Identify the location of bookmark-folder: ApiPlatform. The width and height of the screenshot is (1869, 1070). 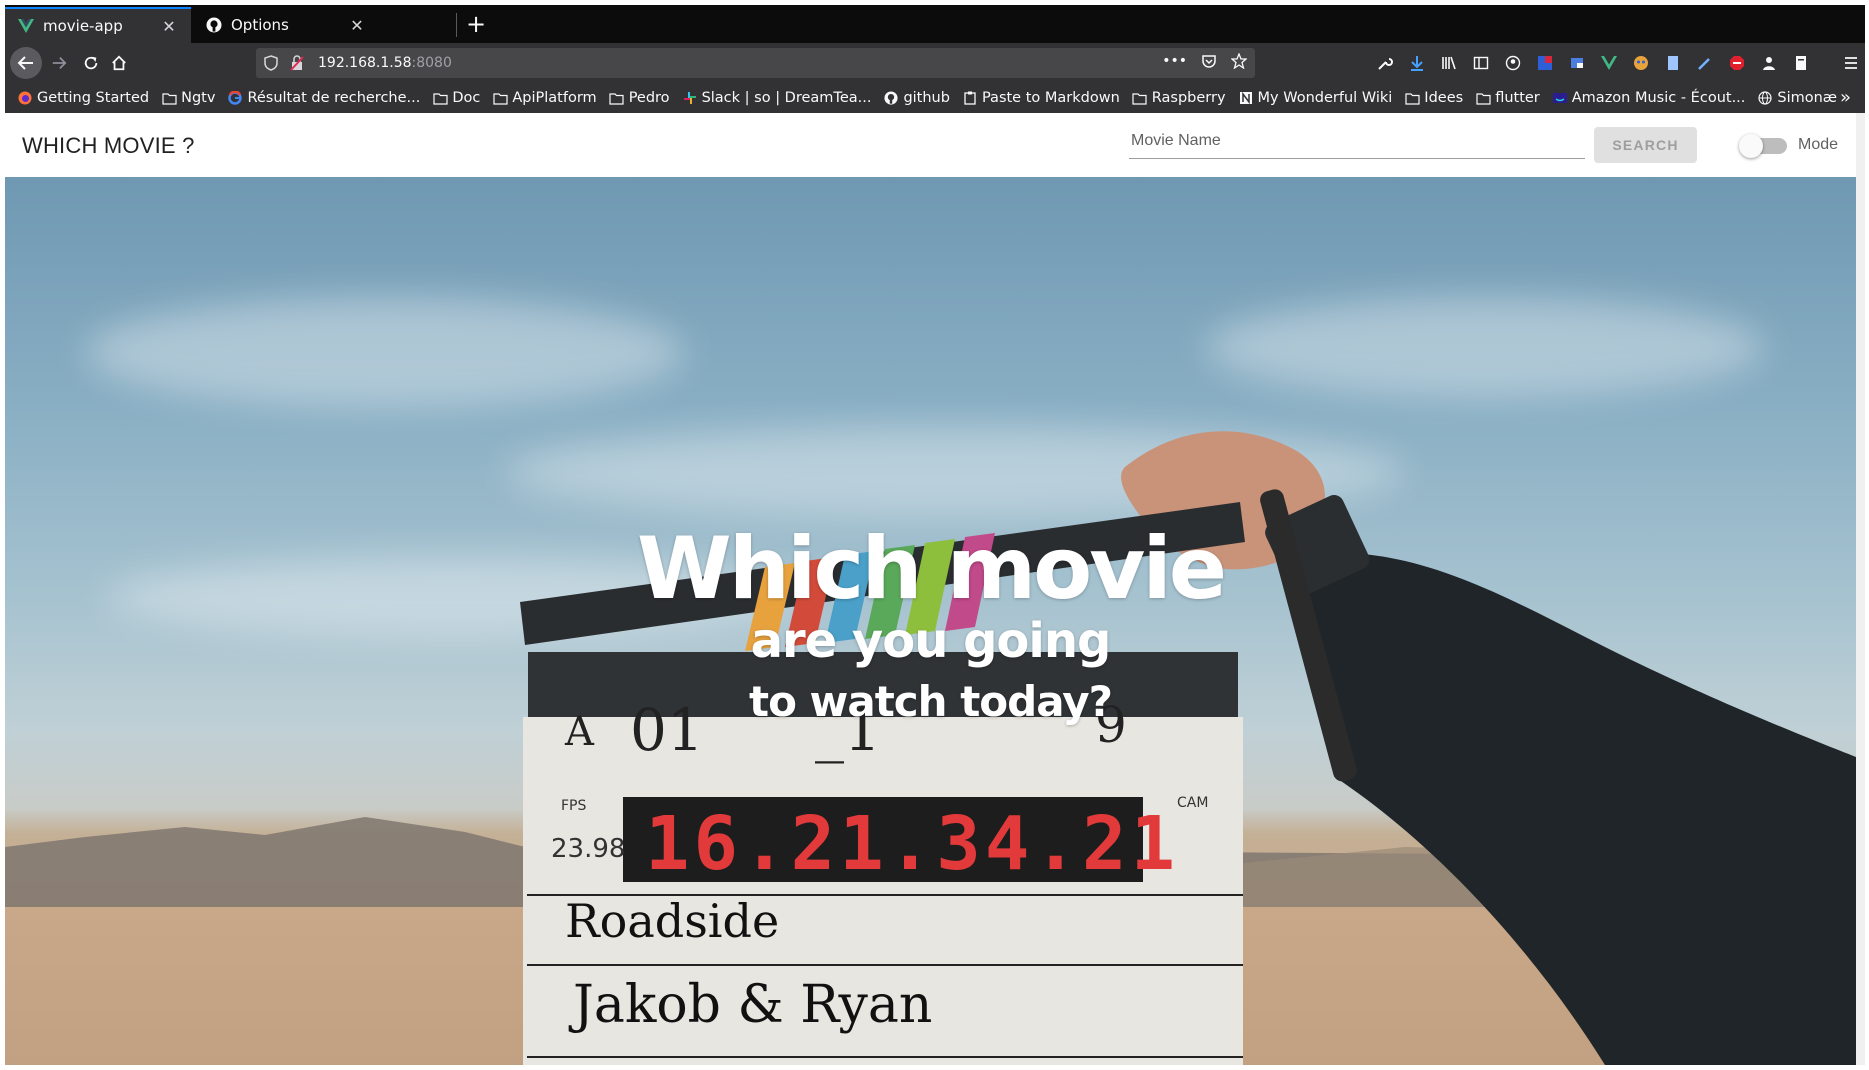
(544, 98).